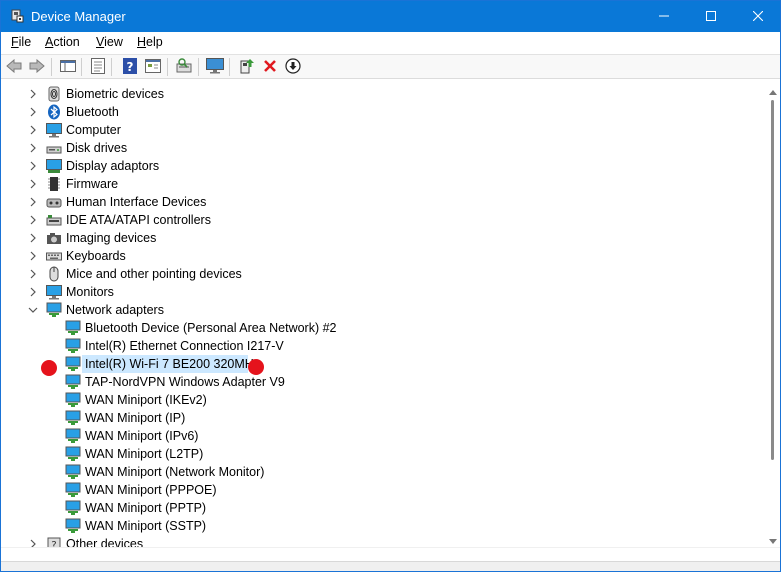 The height and width of the screenshot is (572, 781). I want to click on disable-device-button, so click(293, 67).